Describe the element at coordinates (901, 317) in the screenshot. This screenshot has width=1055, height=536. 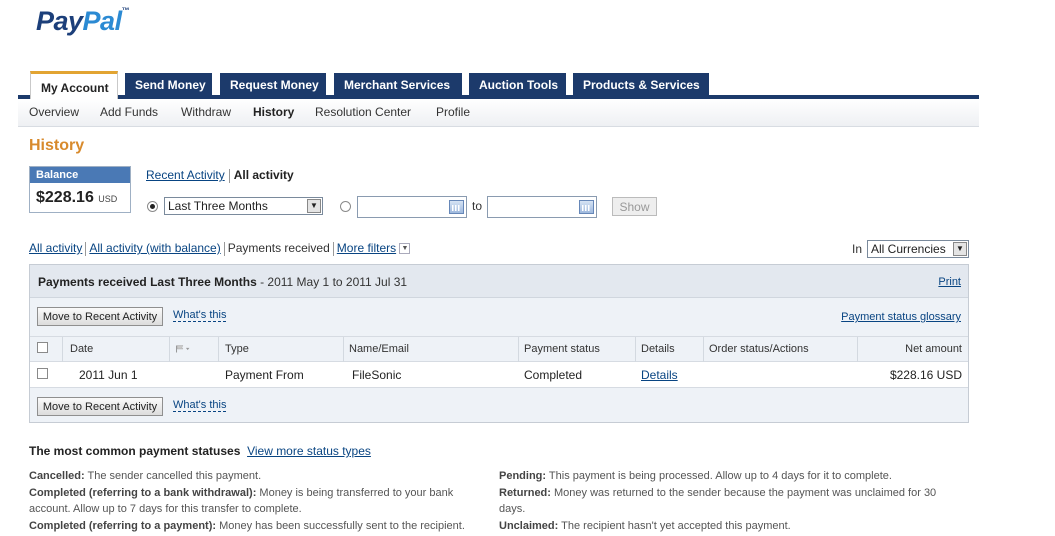
I see `payment-status-glossary-link: Payment status glossary` at that location.